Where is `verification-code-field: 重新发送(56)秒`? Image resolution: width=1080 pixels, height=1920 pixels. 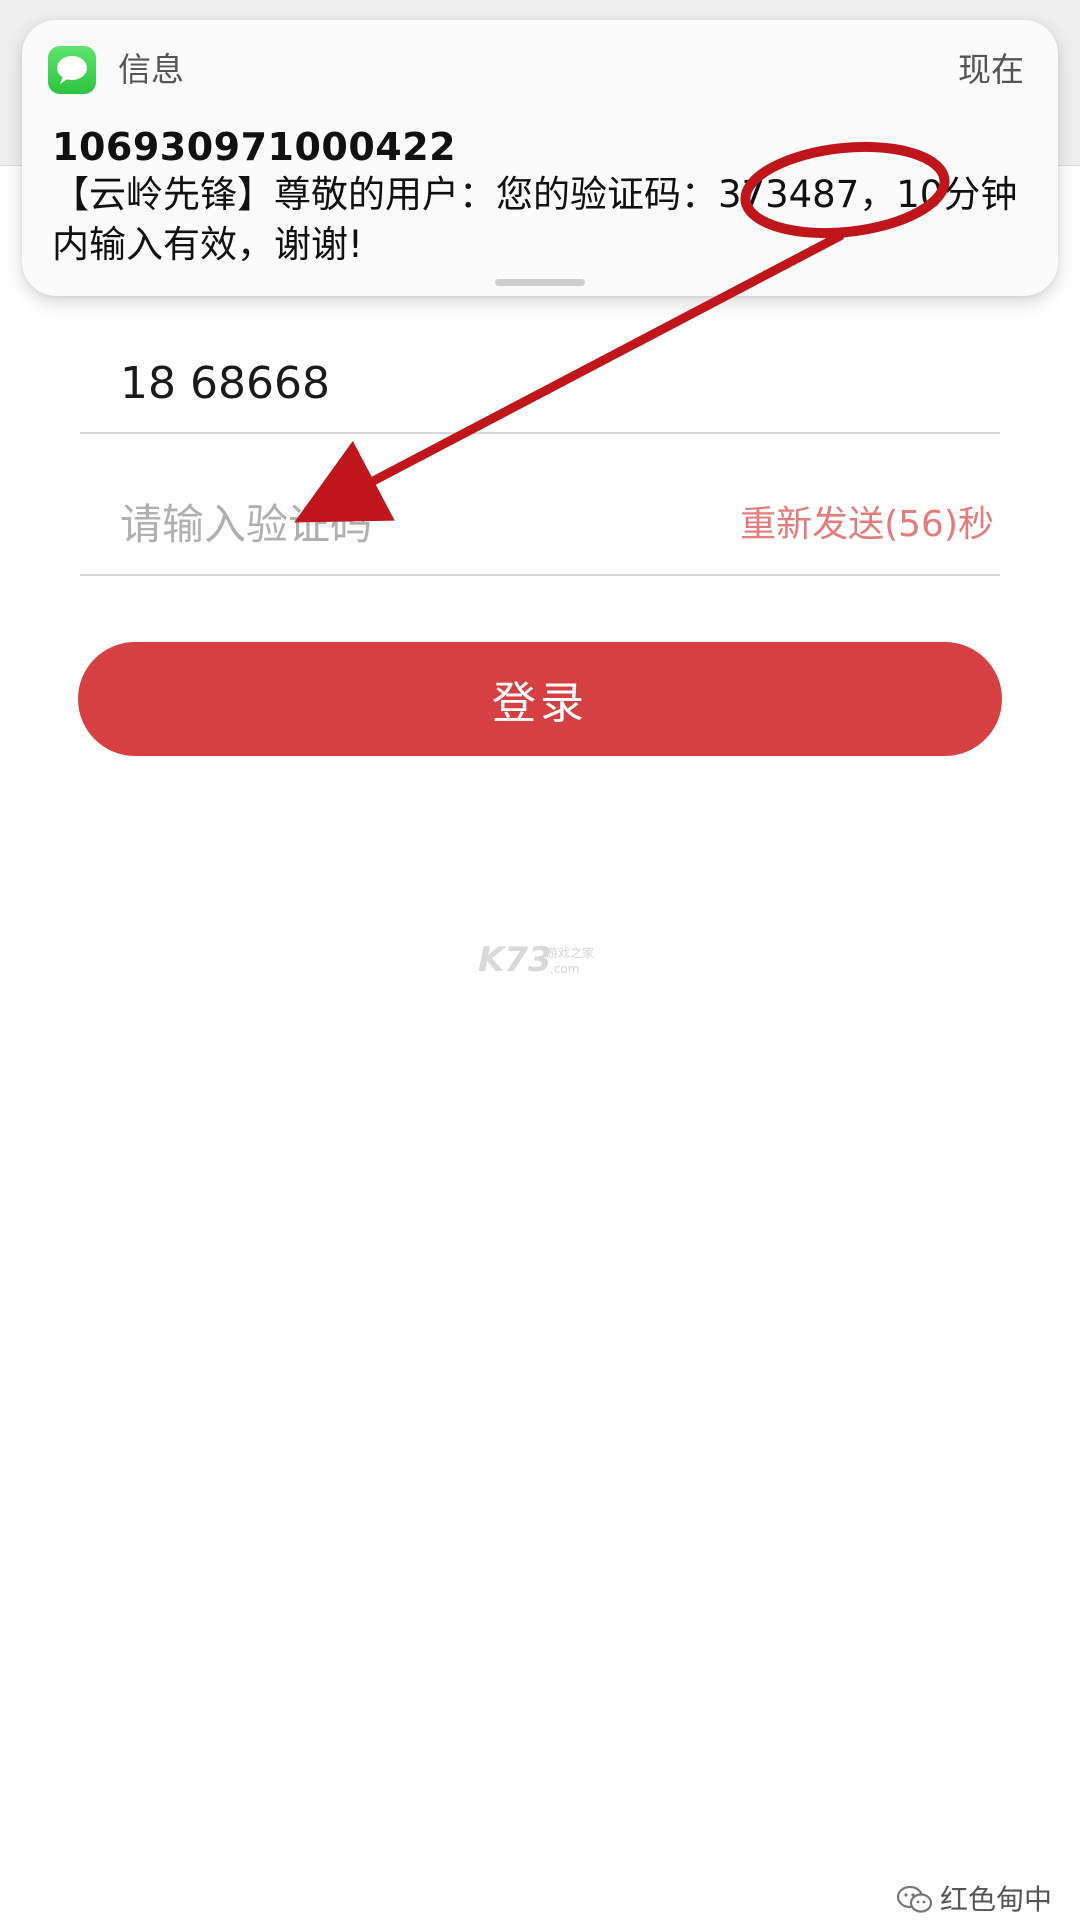
verification-code-field: 重新发送(56)秒 is located at coordinates (540, 528).